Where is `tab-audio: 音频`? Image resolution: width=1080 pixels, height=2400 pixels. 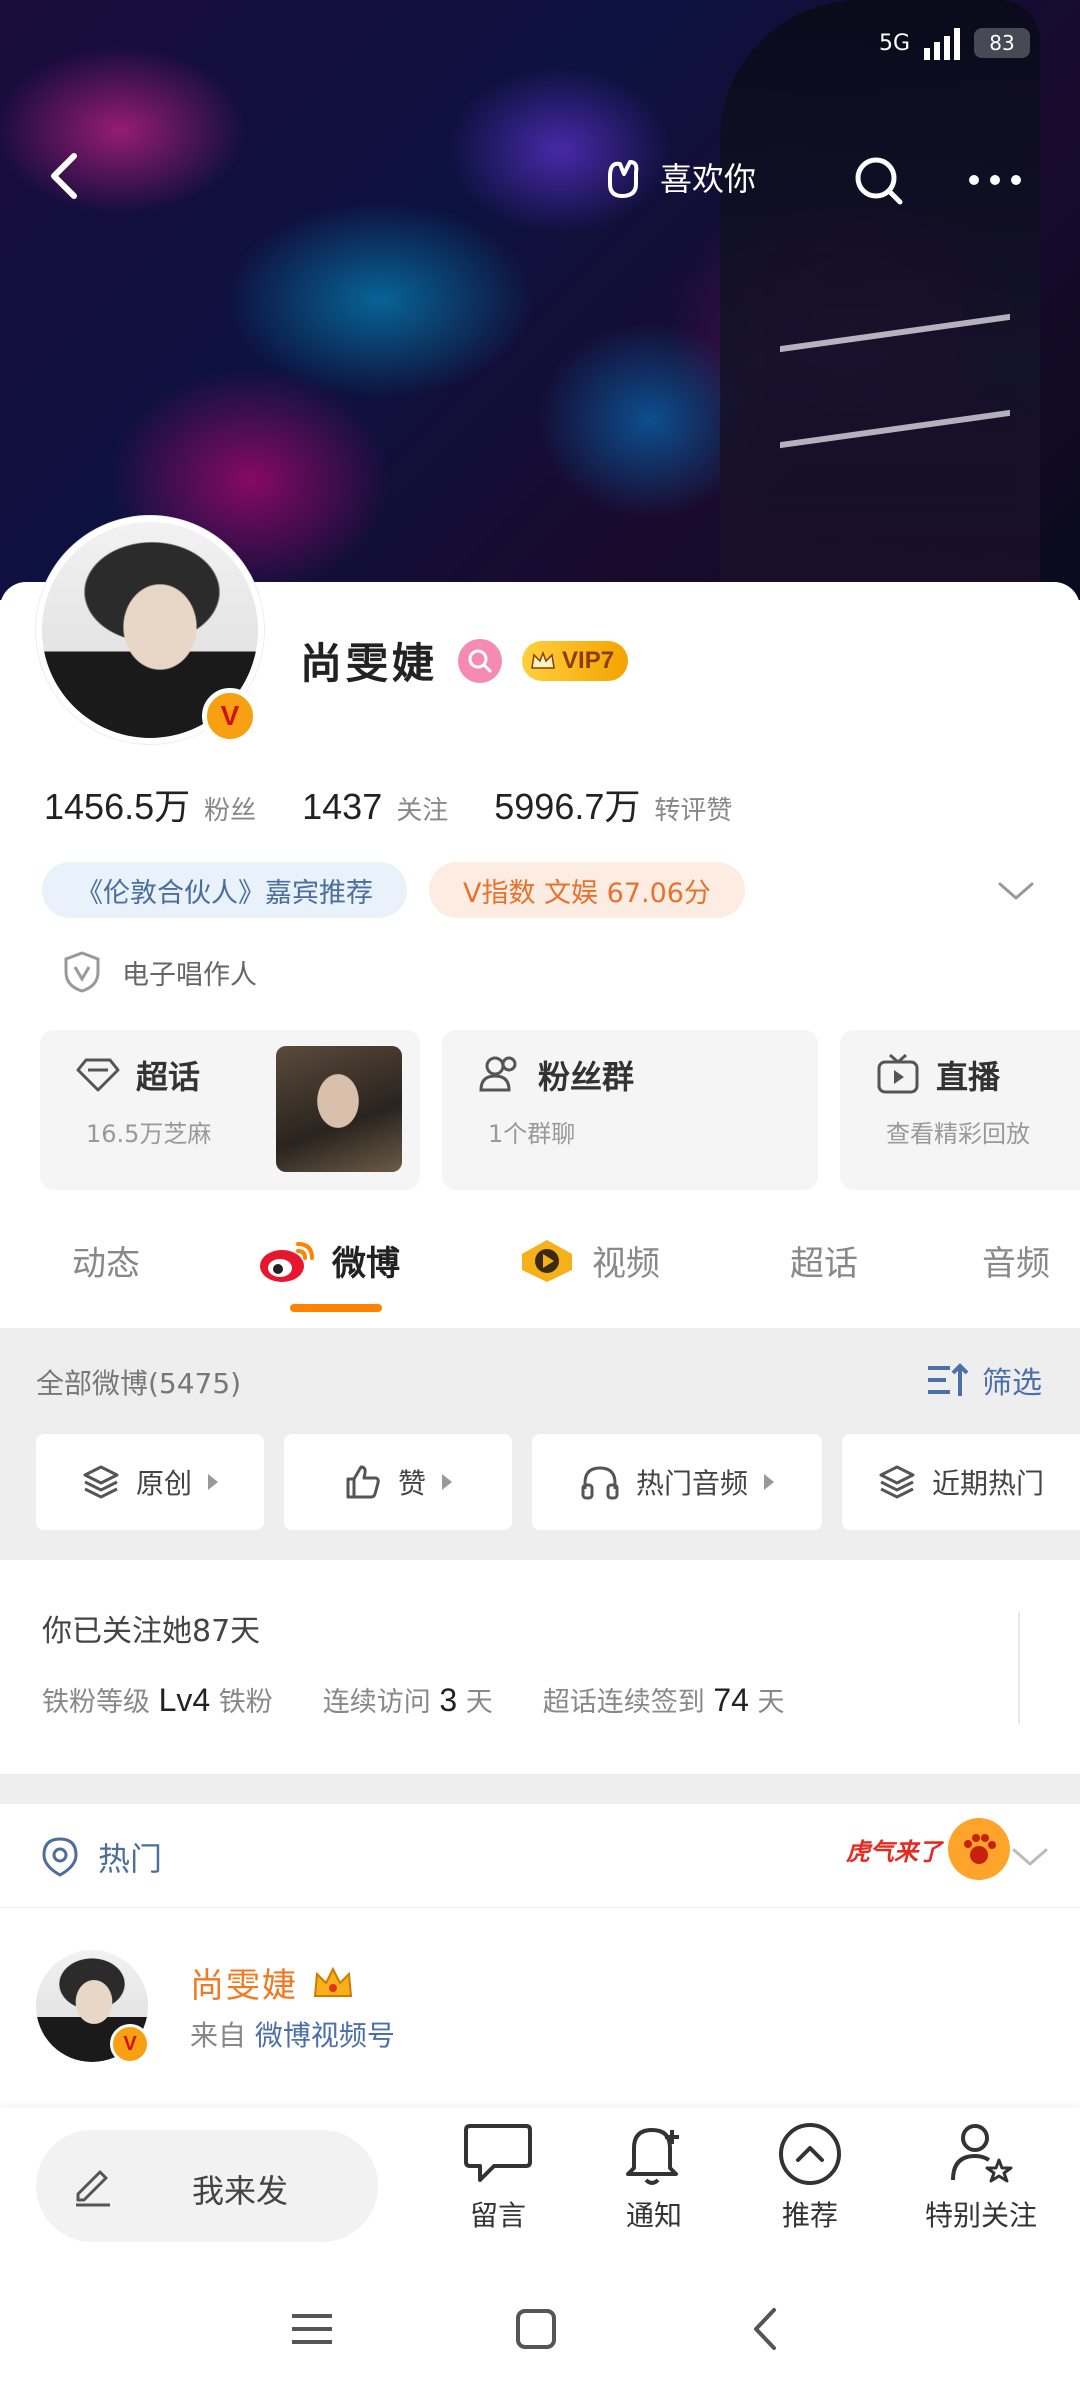
tab-audio: 音频 is located at coordinates (1016, 1260).